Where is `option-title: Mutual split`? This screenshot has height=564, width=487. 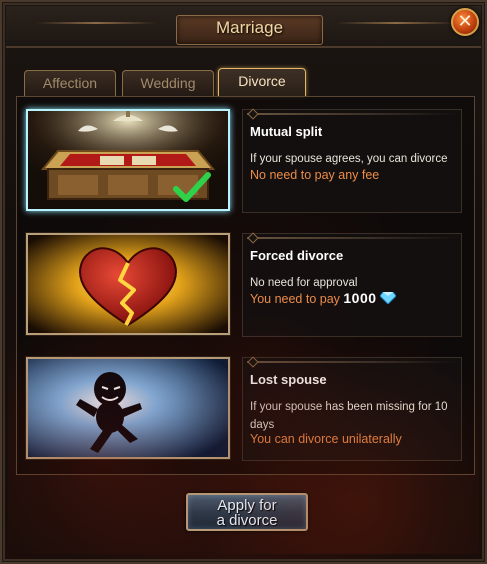
option-title: Mutual split is located at coordinates (286, 131).